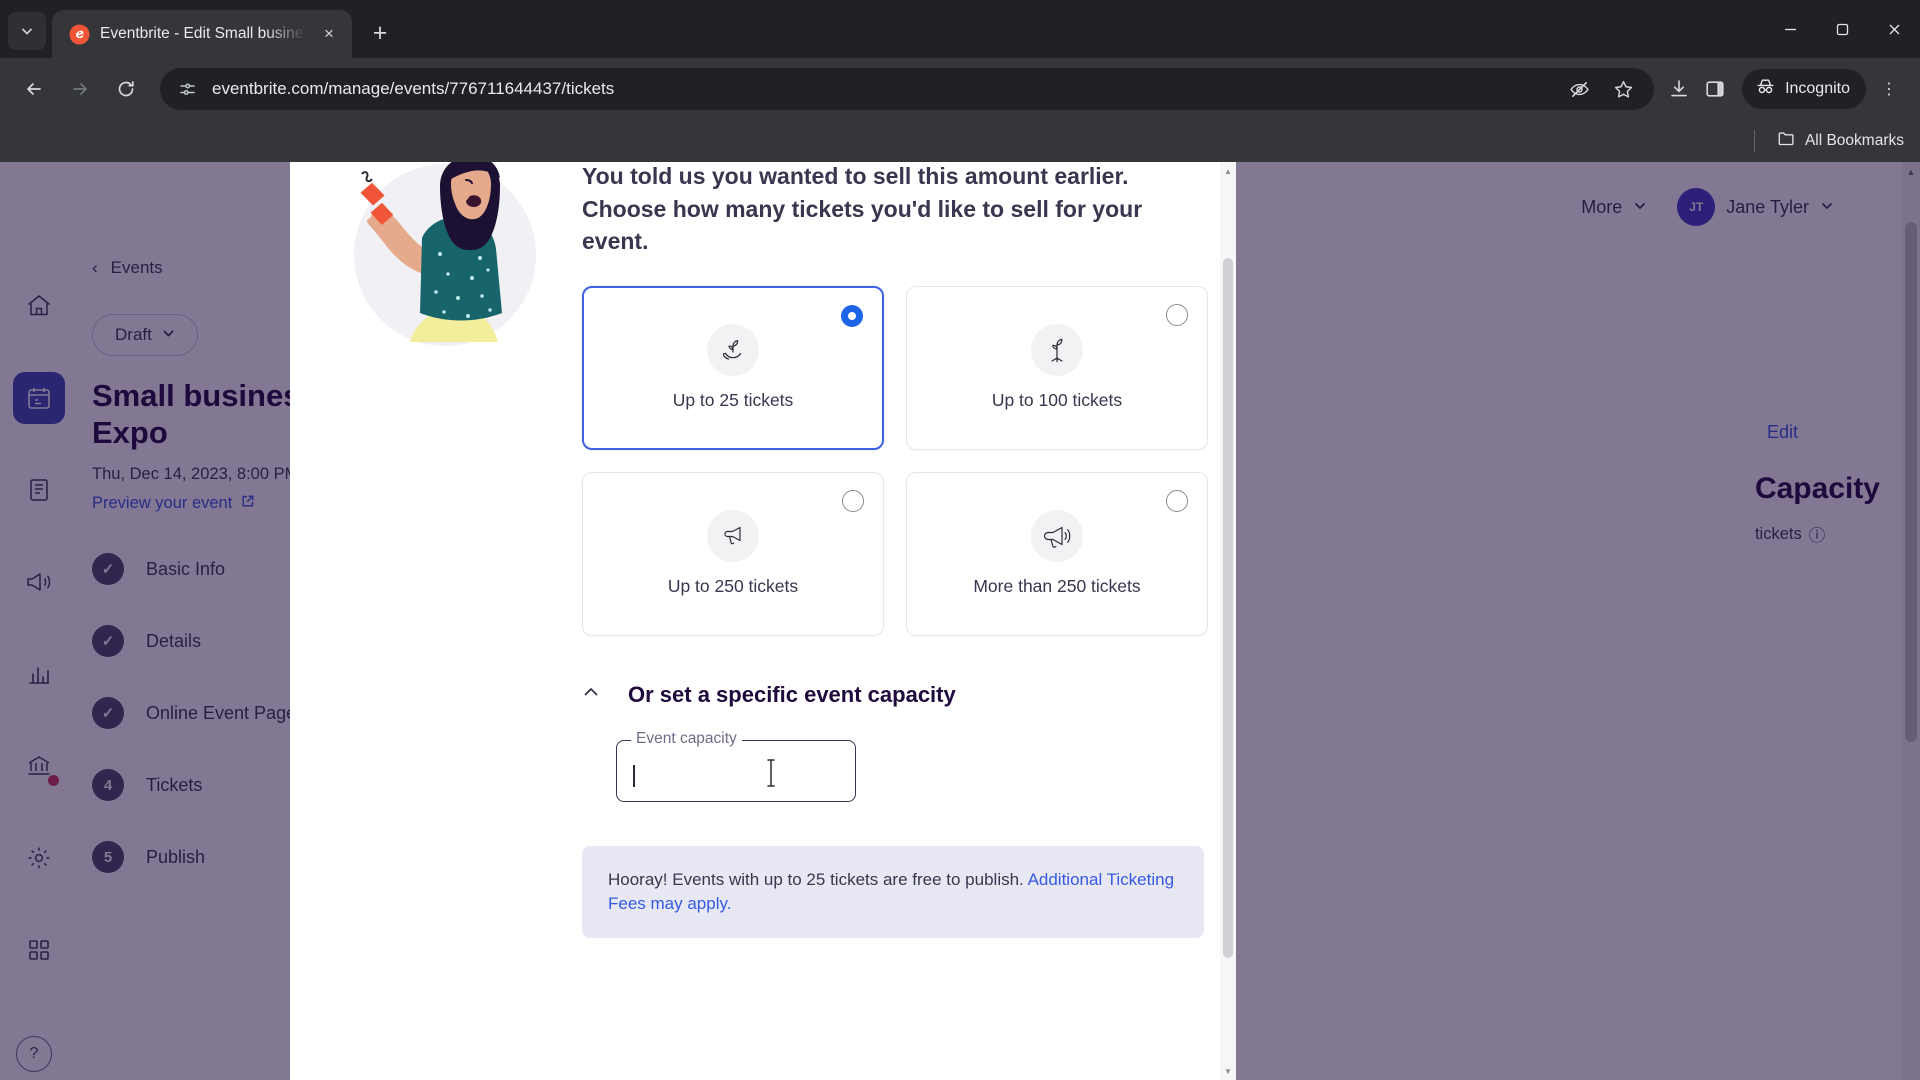 The width and height of the screenshot is (1920, 1080). What do you see at coordinates (329, 34) in the screenshot?
I see `close-tab-icon: ×` at bounding box center [329, 34].